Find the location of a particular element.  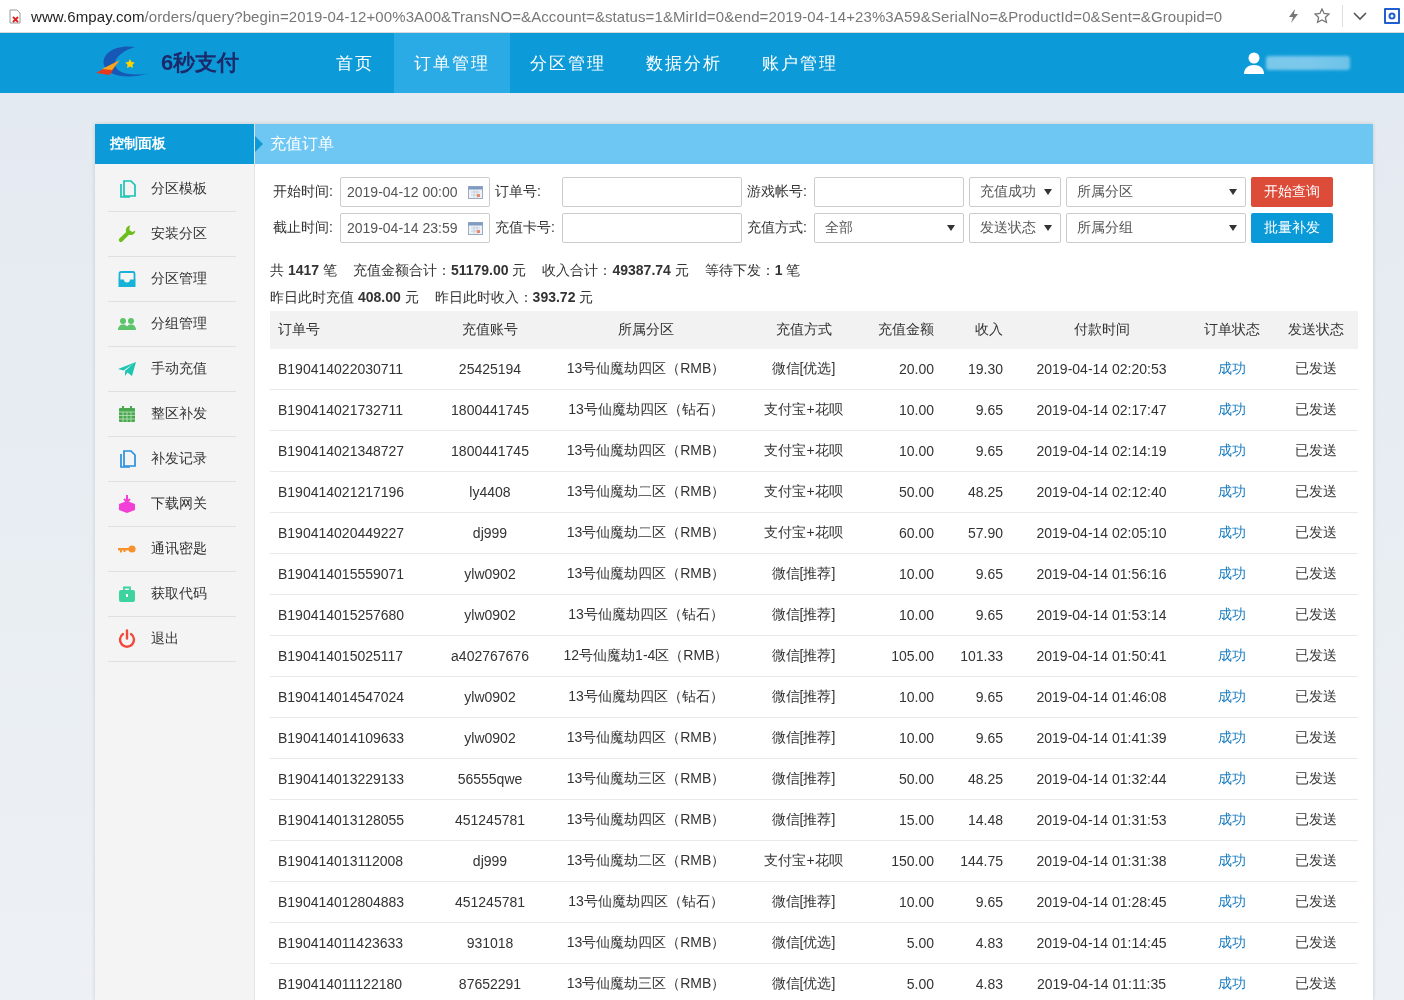

payment-time-cell: 2019-04-14 01:56:16 is located at coordinates (1101, 574).